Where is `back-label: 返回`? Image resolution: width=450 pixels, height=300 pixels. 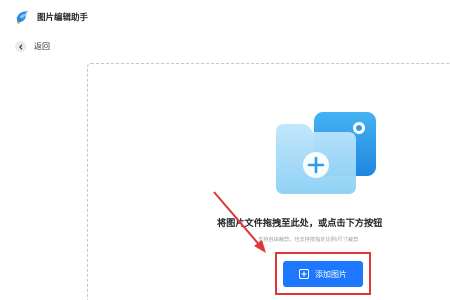
back-label: 返回 is located at coordinates (42, 46).